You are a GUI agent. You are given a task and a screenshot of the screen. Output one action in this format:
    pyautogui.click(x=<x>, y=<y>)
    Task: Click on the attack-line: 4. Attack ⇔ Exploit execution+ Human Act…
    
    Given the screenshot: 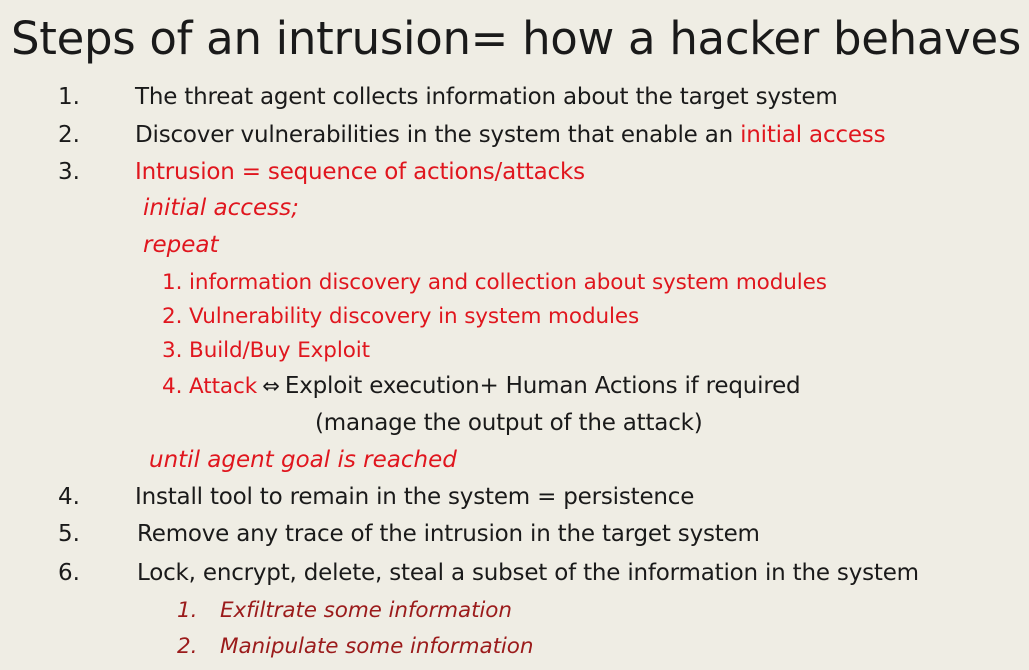 What is the action you would take?
    pyautogui.click(x=481, y=386)
    